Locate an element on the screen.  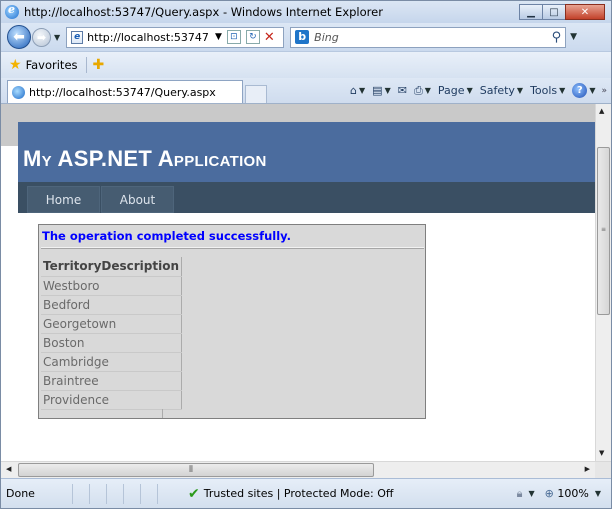
vertical-scroll-thumb: ≡ is located at coordinates (603, 231).